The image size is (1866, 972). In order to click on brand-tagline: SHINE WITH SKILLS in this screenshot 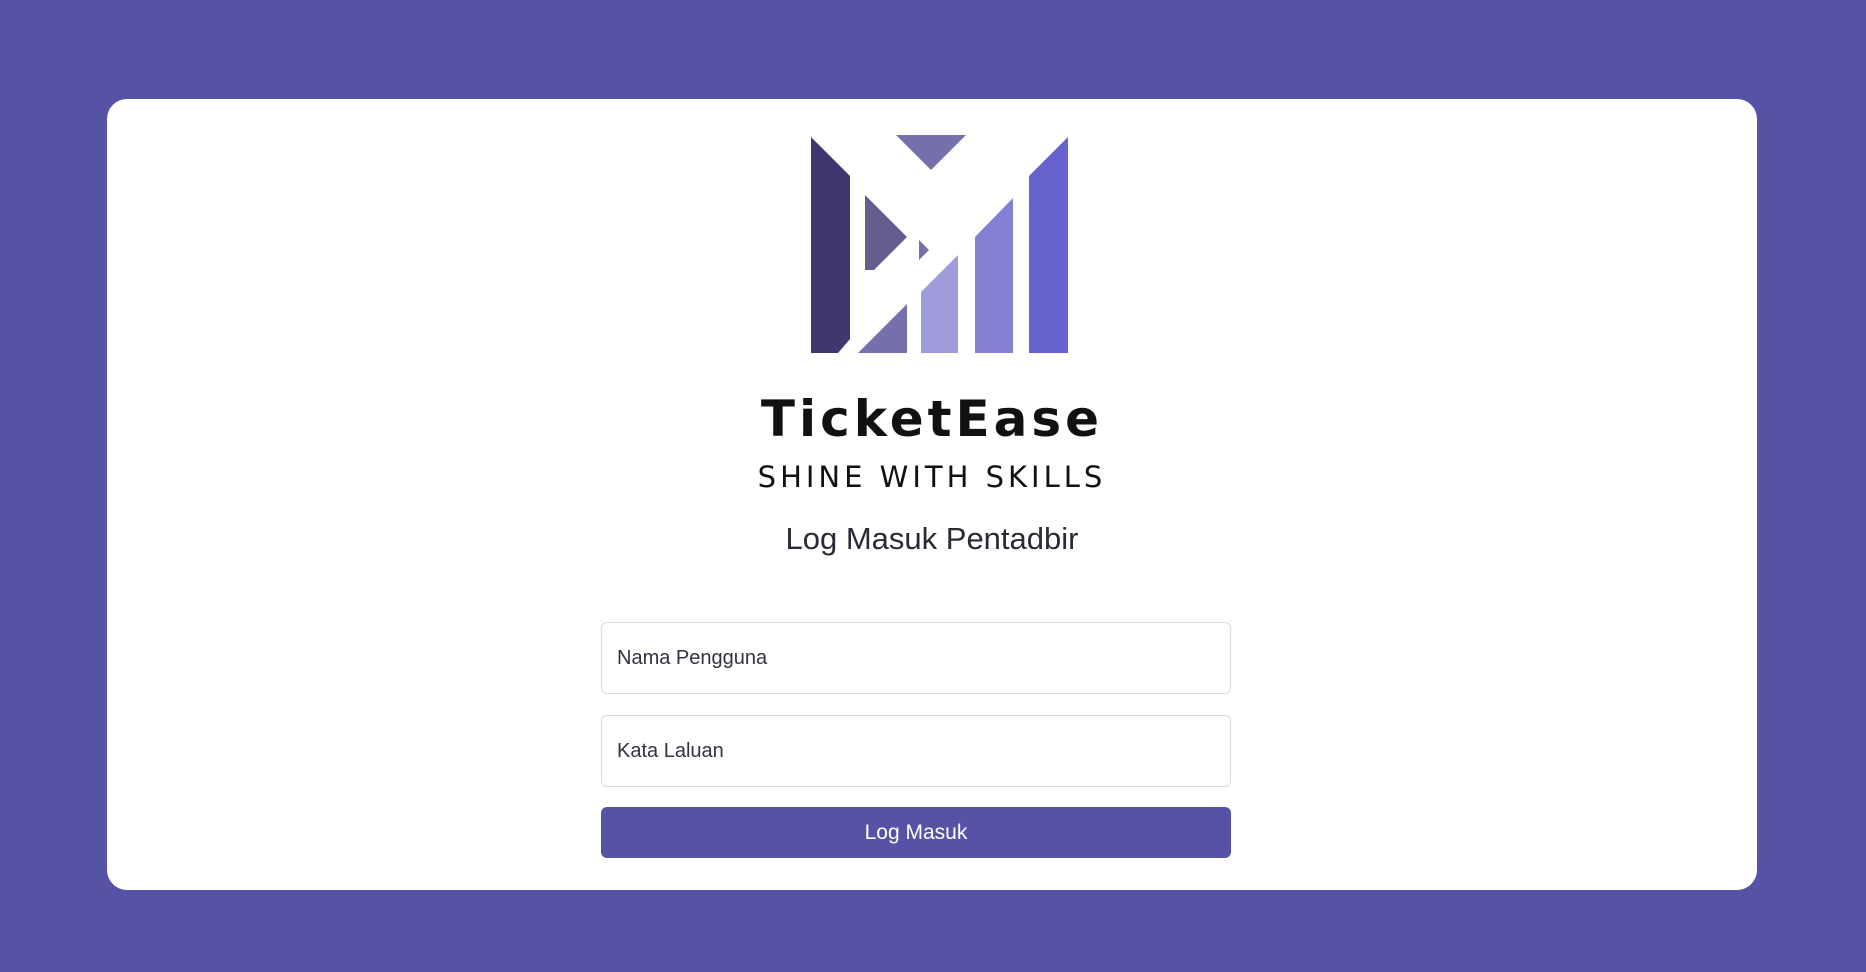, I will do `click(932, 477)`.